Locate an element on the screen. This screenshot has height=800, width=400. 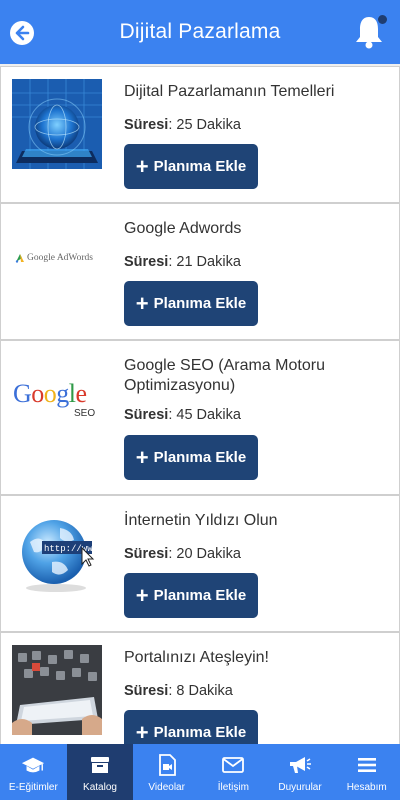
course-title: Dijital Pazarlamanın Temelleri is located at coordinates (229, 91).